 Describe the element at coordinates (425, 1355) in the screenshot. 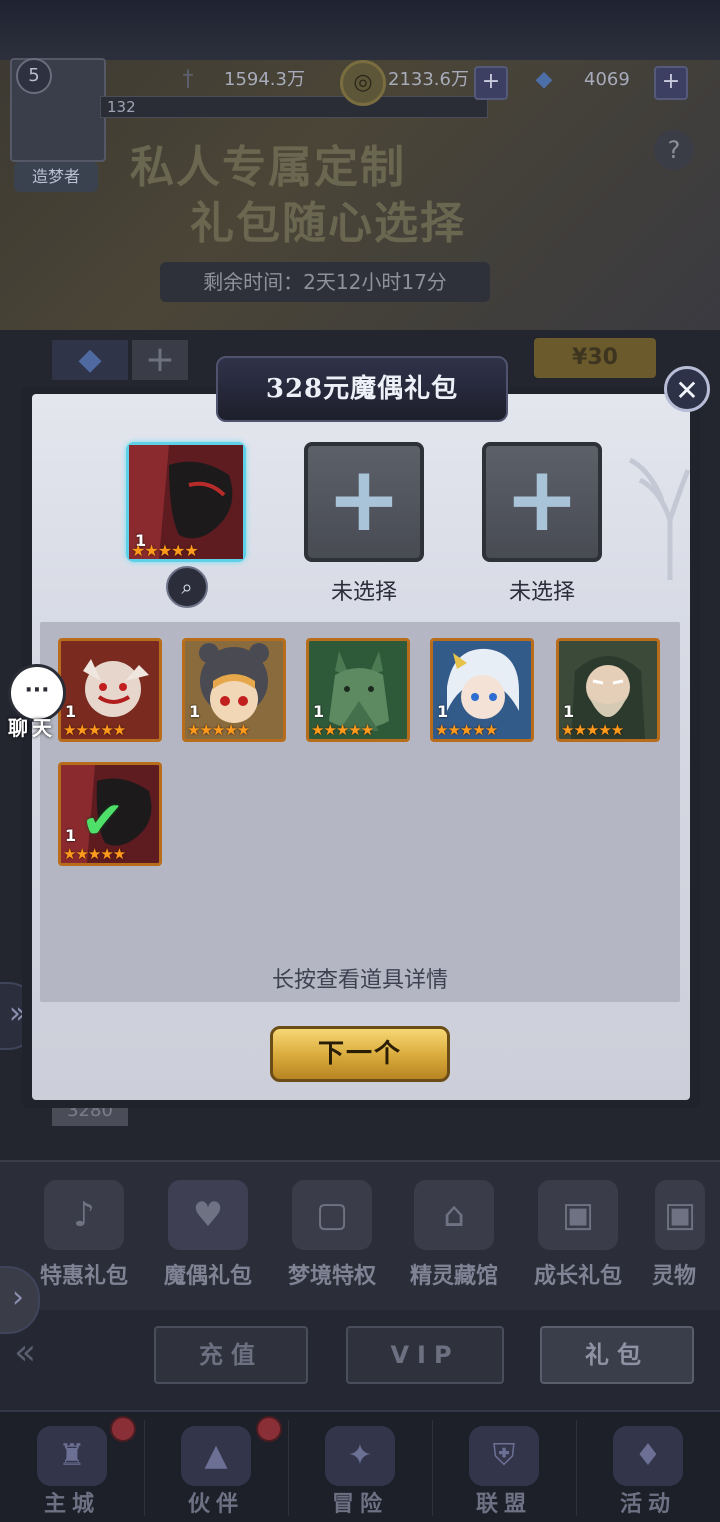

I see `tab-vip: VIP` at that location.